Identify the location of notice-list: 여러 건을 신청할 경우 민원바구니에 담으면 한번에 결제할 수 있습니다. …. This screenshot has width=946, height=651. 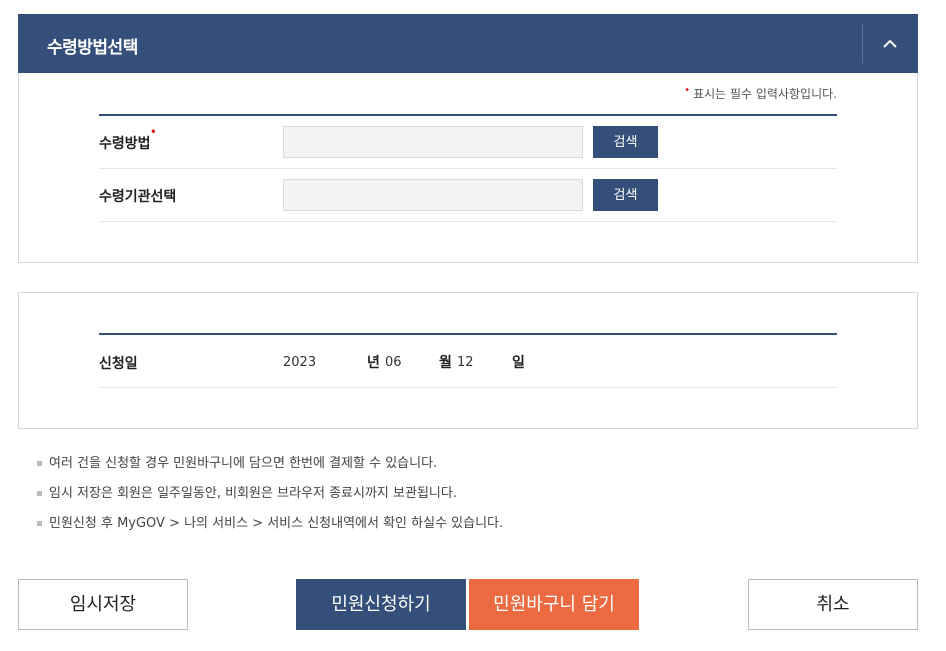
(270, 500).